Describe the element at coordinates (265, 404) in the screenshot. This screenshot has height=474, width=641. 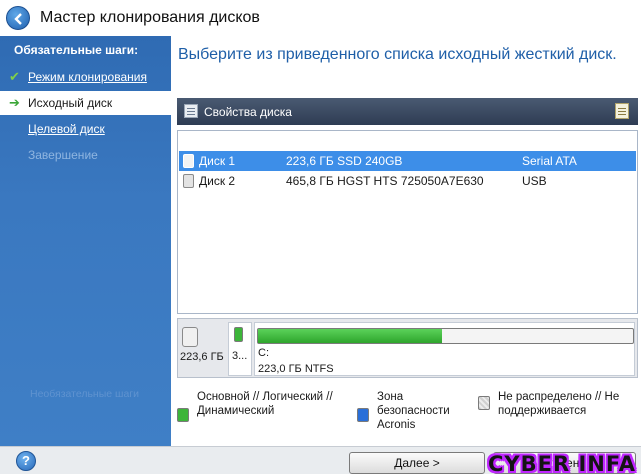
I see `legend-label: Основной // Логический // Динамический` at that location.